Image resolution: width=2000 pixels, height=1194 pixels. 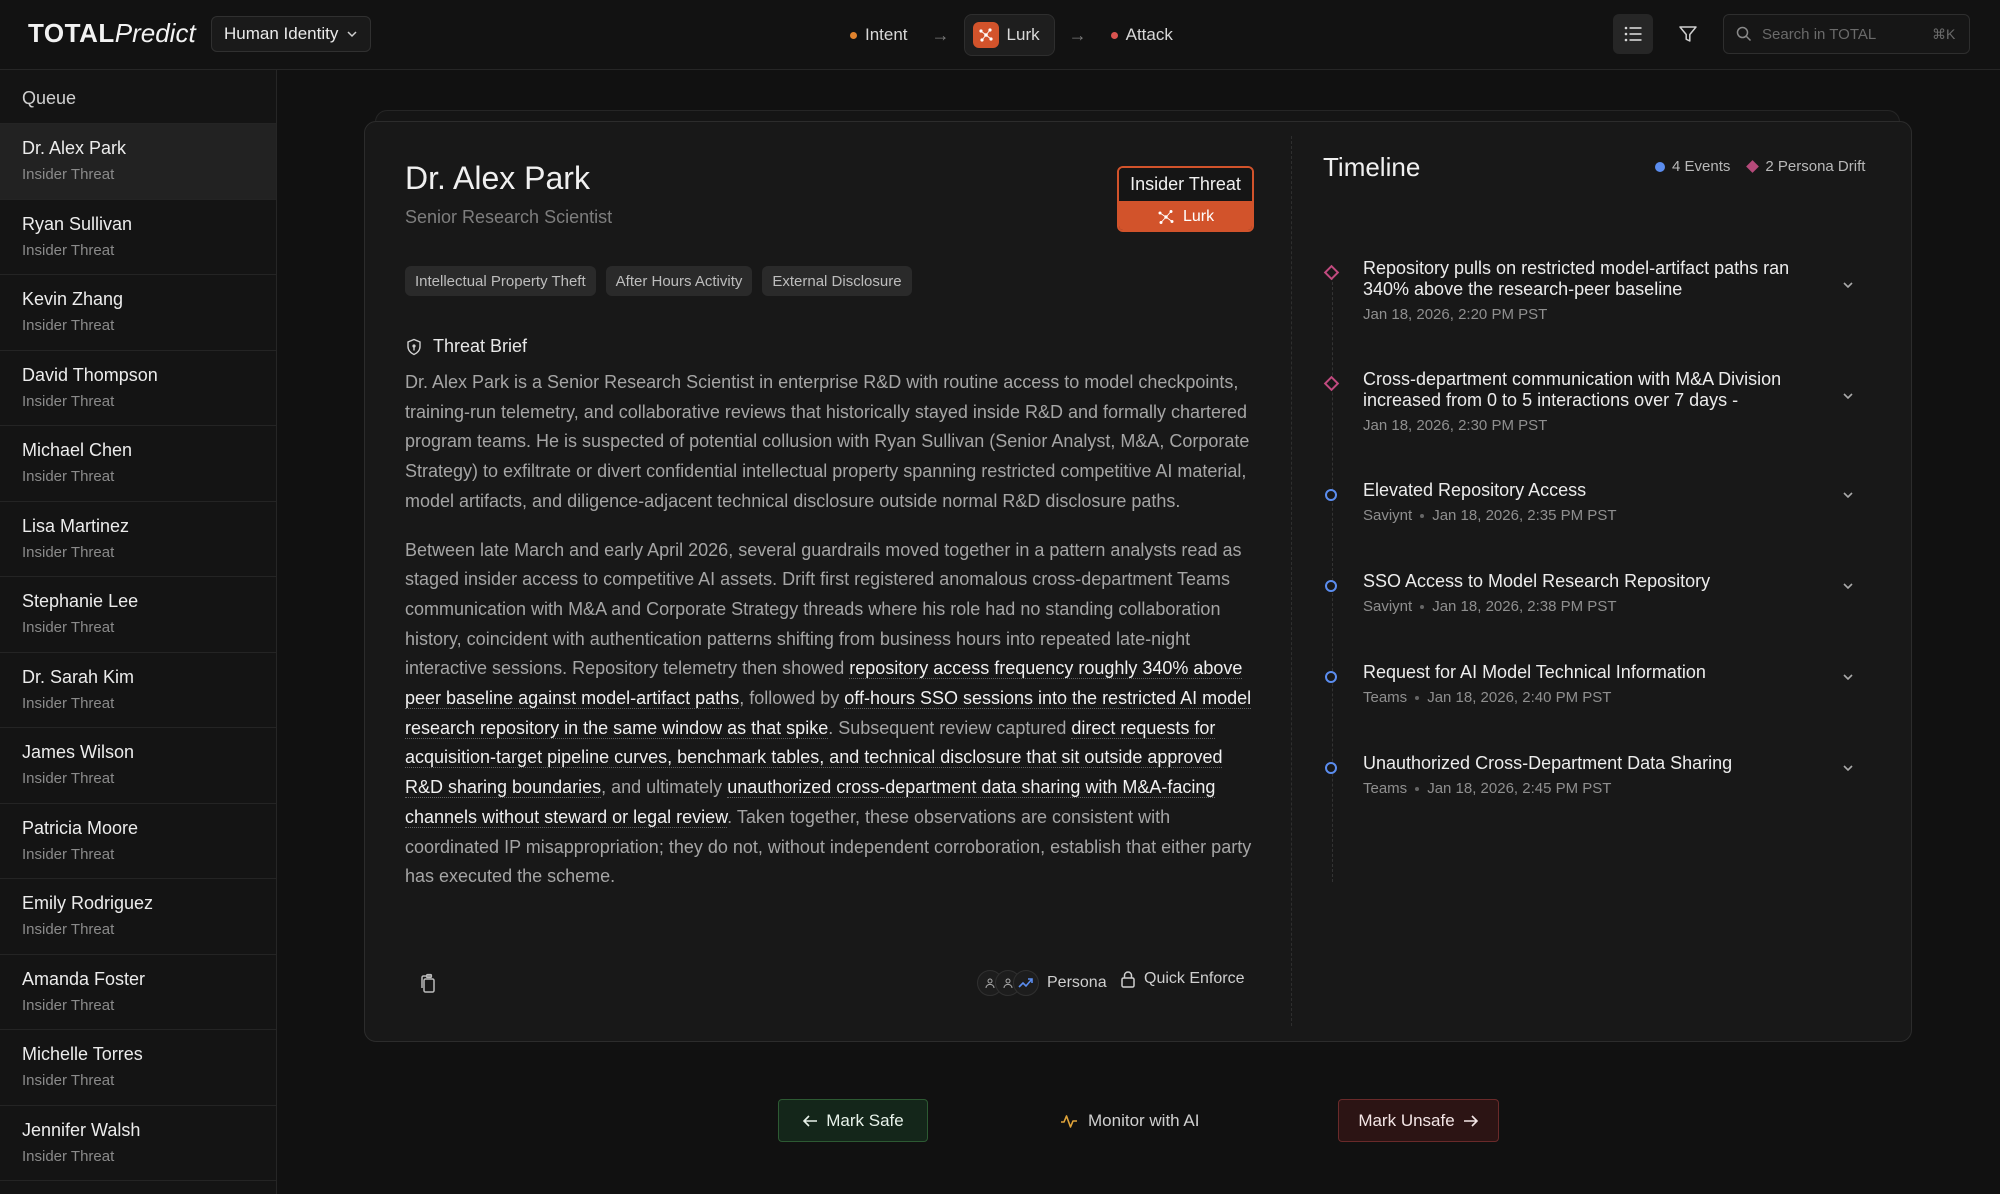 I want to click on stage-lurk: Lurk, so click(x=1009, y=35).